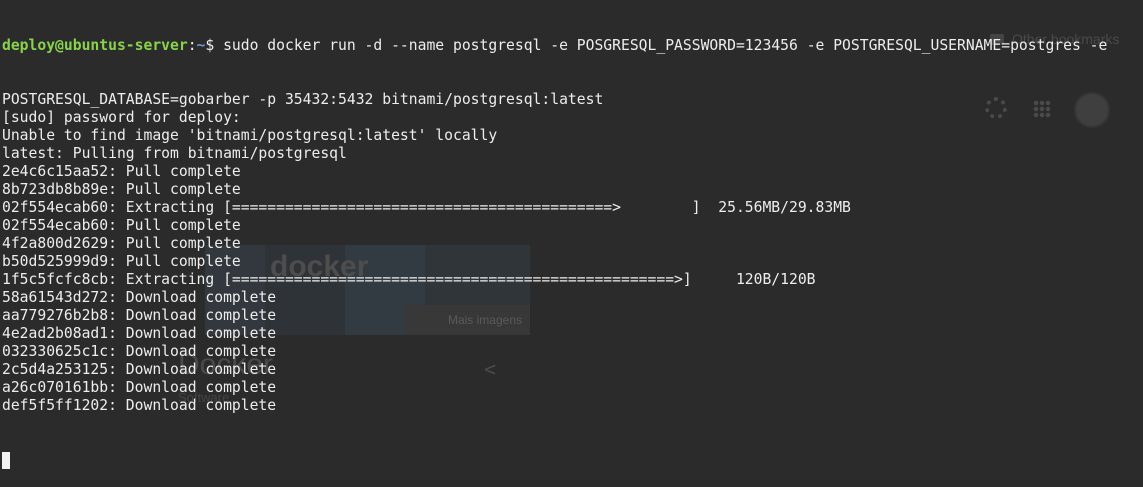 The image size is (1143, 487). Describe the element at coordinates (121, 189) in the screenshot. I see `terminal-line: 8b723db8b89e: Pull complete` at that location.